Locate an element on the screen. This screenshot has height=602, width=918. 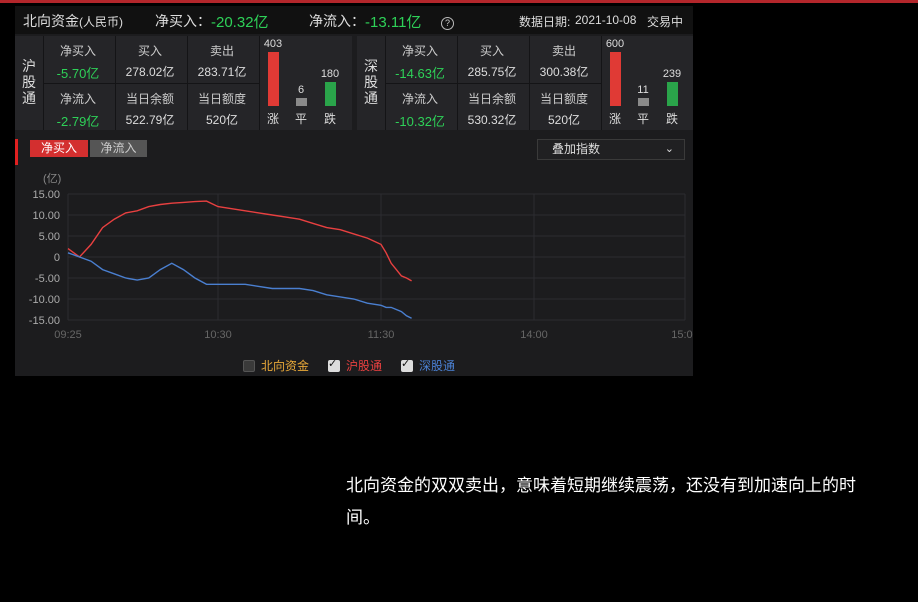
hgt-name: 沪 股 通 is located at coordinates (29, 82).